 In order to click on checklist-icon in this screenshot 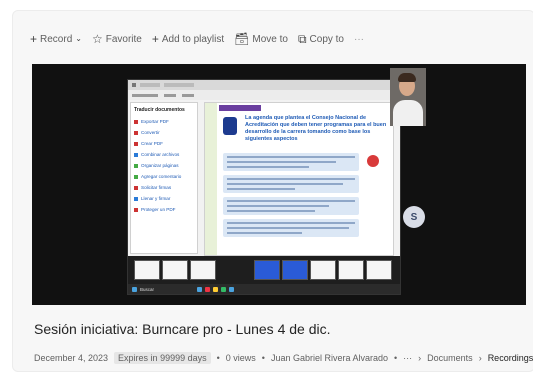, I will do `click(230, 126)`.